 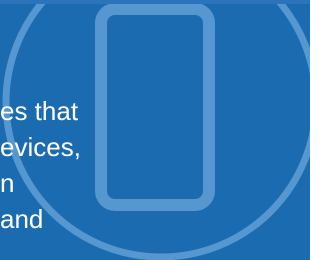 I want to click on text-line: n, so click(x=7, y=183).